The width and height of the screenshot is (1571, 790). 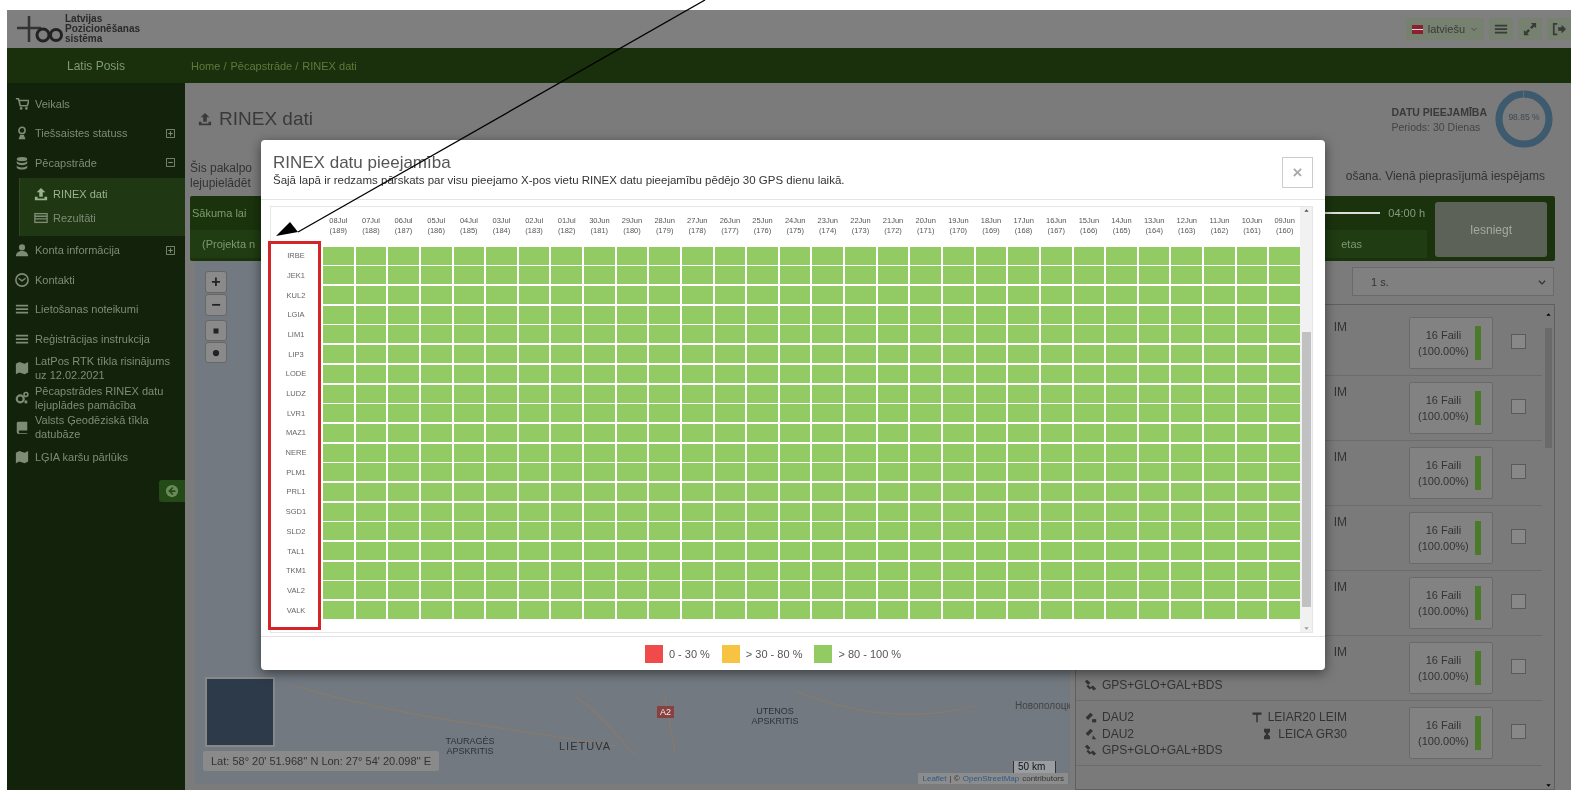 I want to click on coordinates-display: Lat: 58° 20' 51.968'' N Lon: 27° 54' 20.098'' E, so click(x=321, y=761).